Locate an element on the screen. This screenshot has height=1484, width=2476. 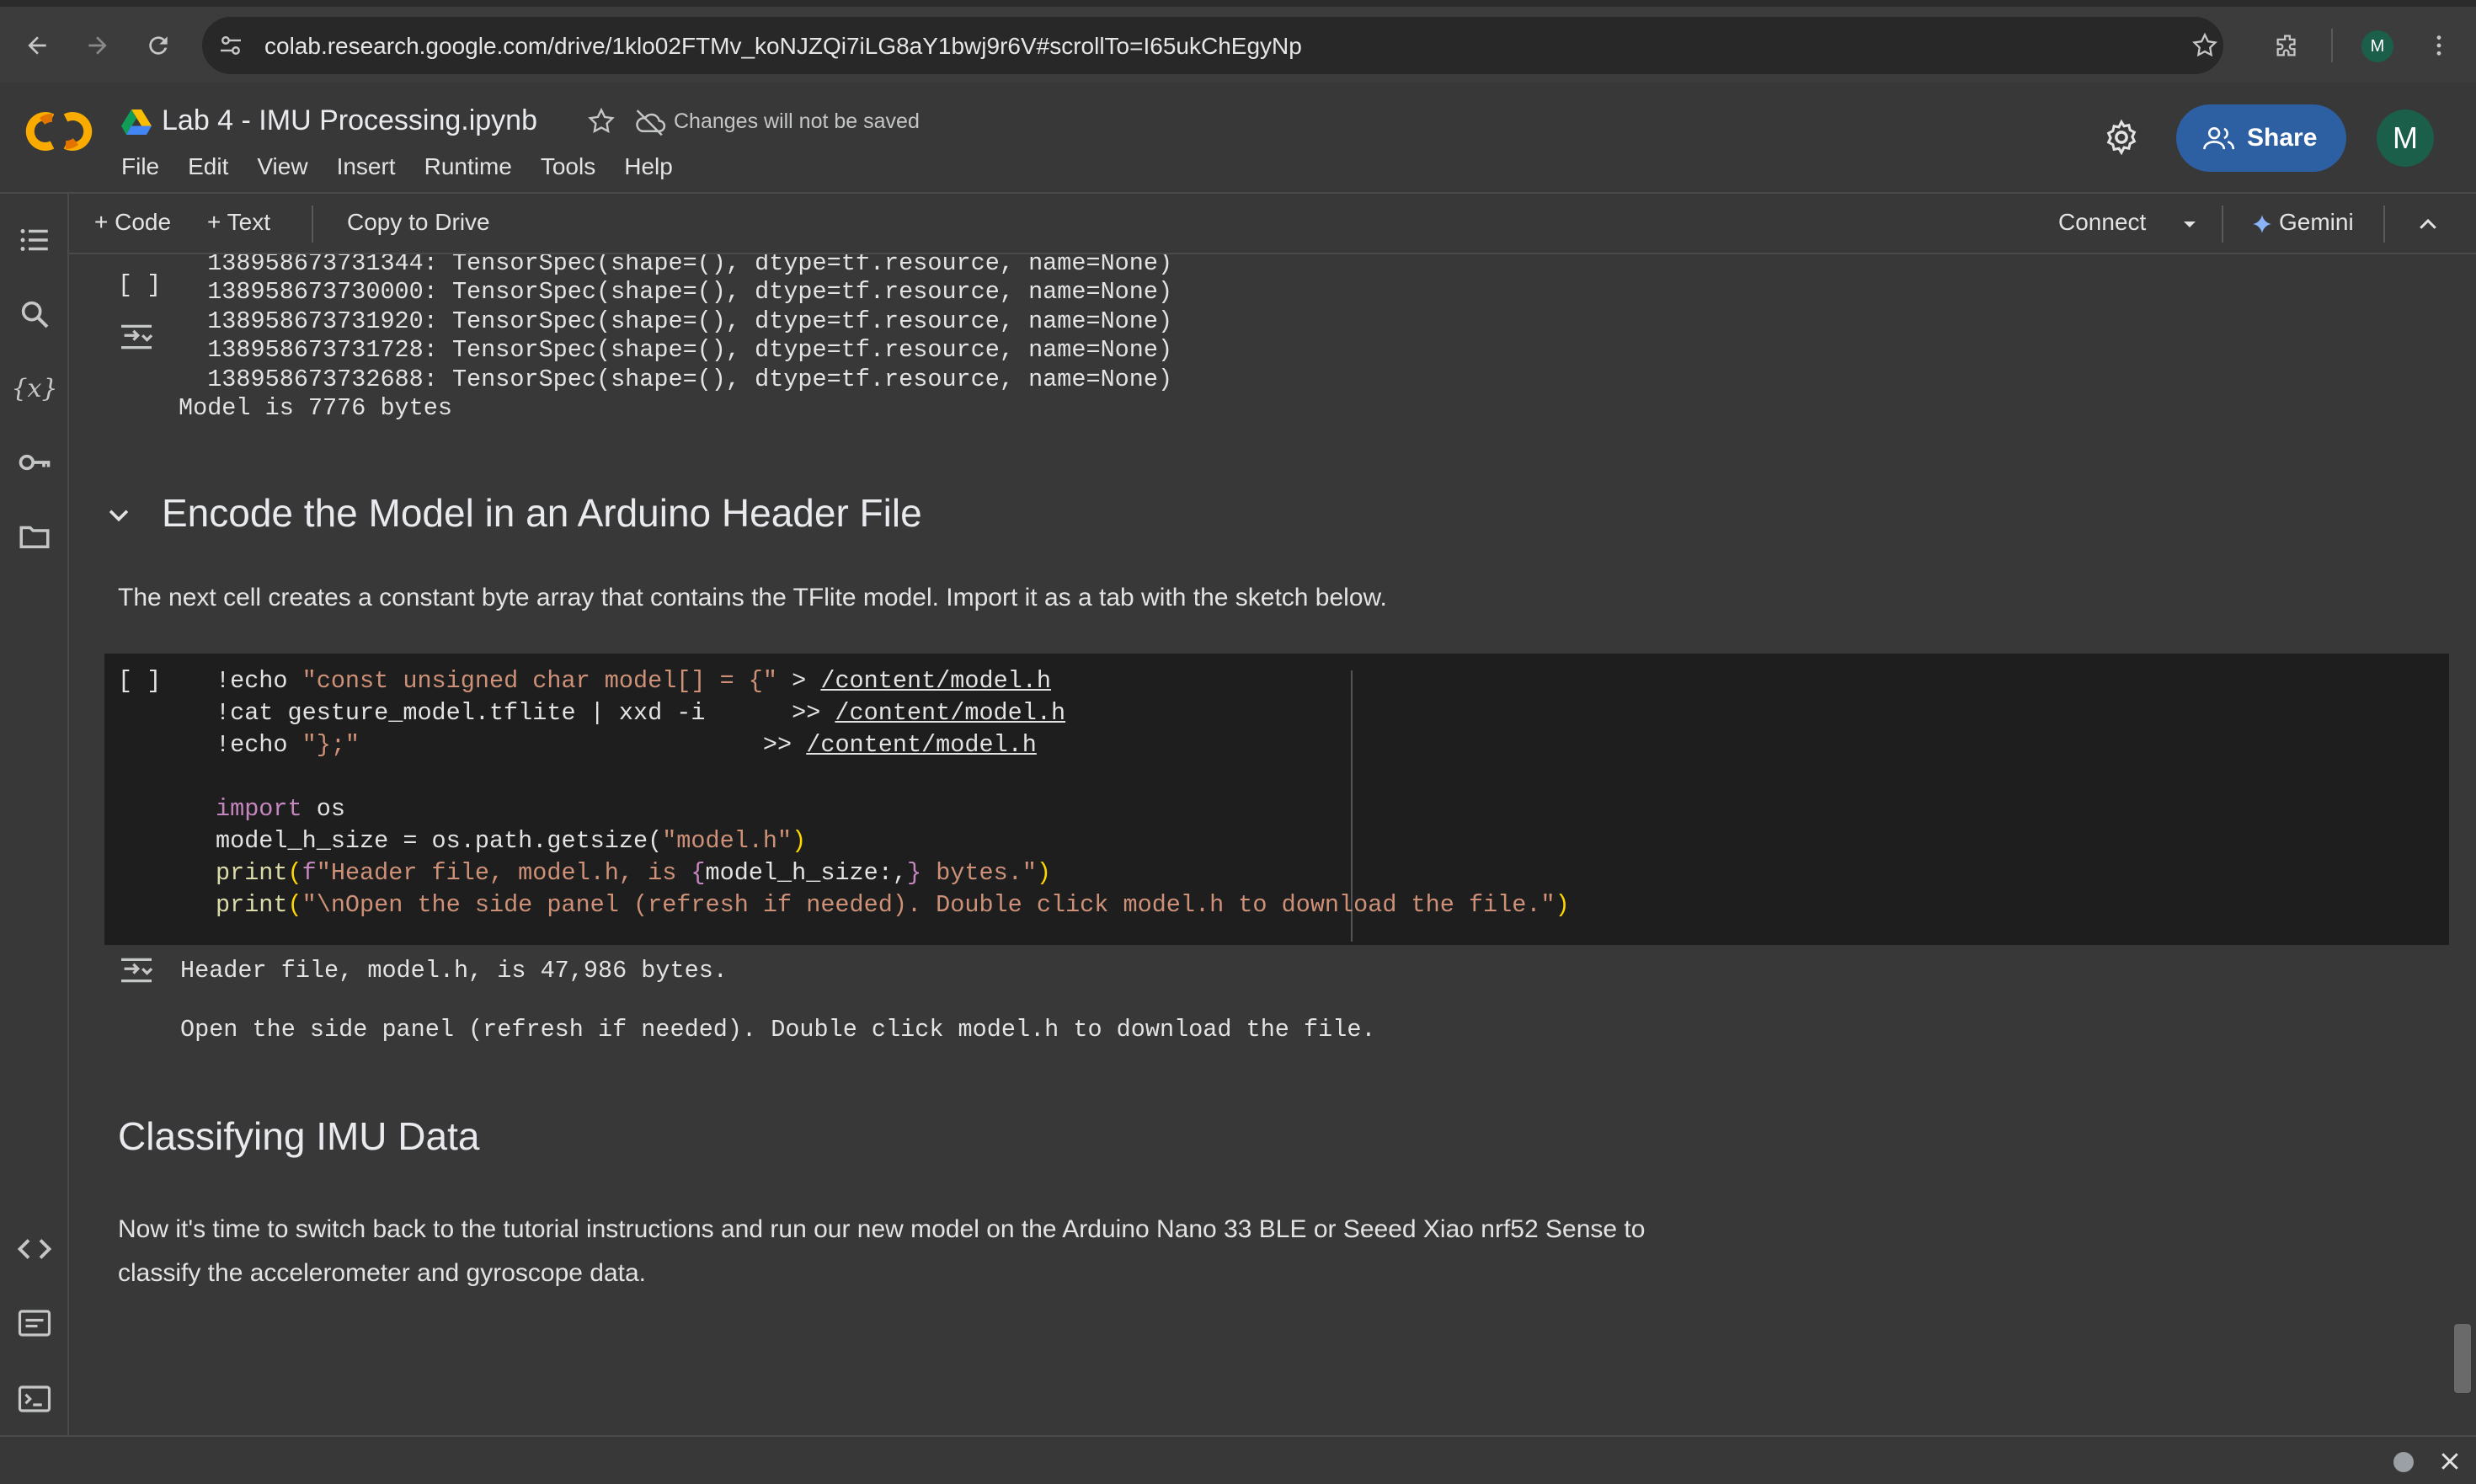
notebook-title: Lab 4 - IMU Processing.ipynb is located at coordinates (349, 121).